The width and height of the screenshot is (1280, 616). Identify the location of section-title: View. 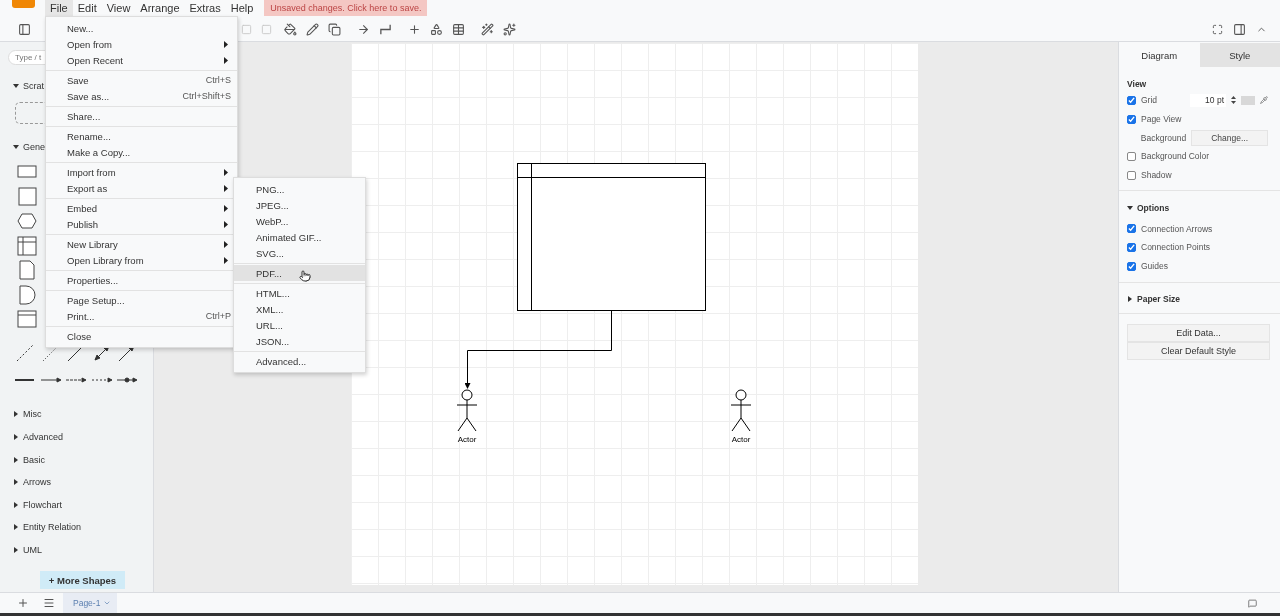
(1137, 84).